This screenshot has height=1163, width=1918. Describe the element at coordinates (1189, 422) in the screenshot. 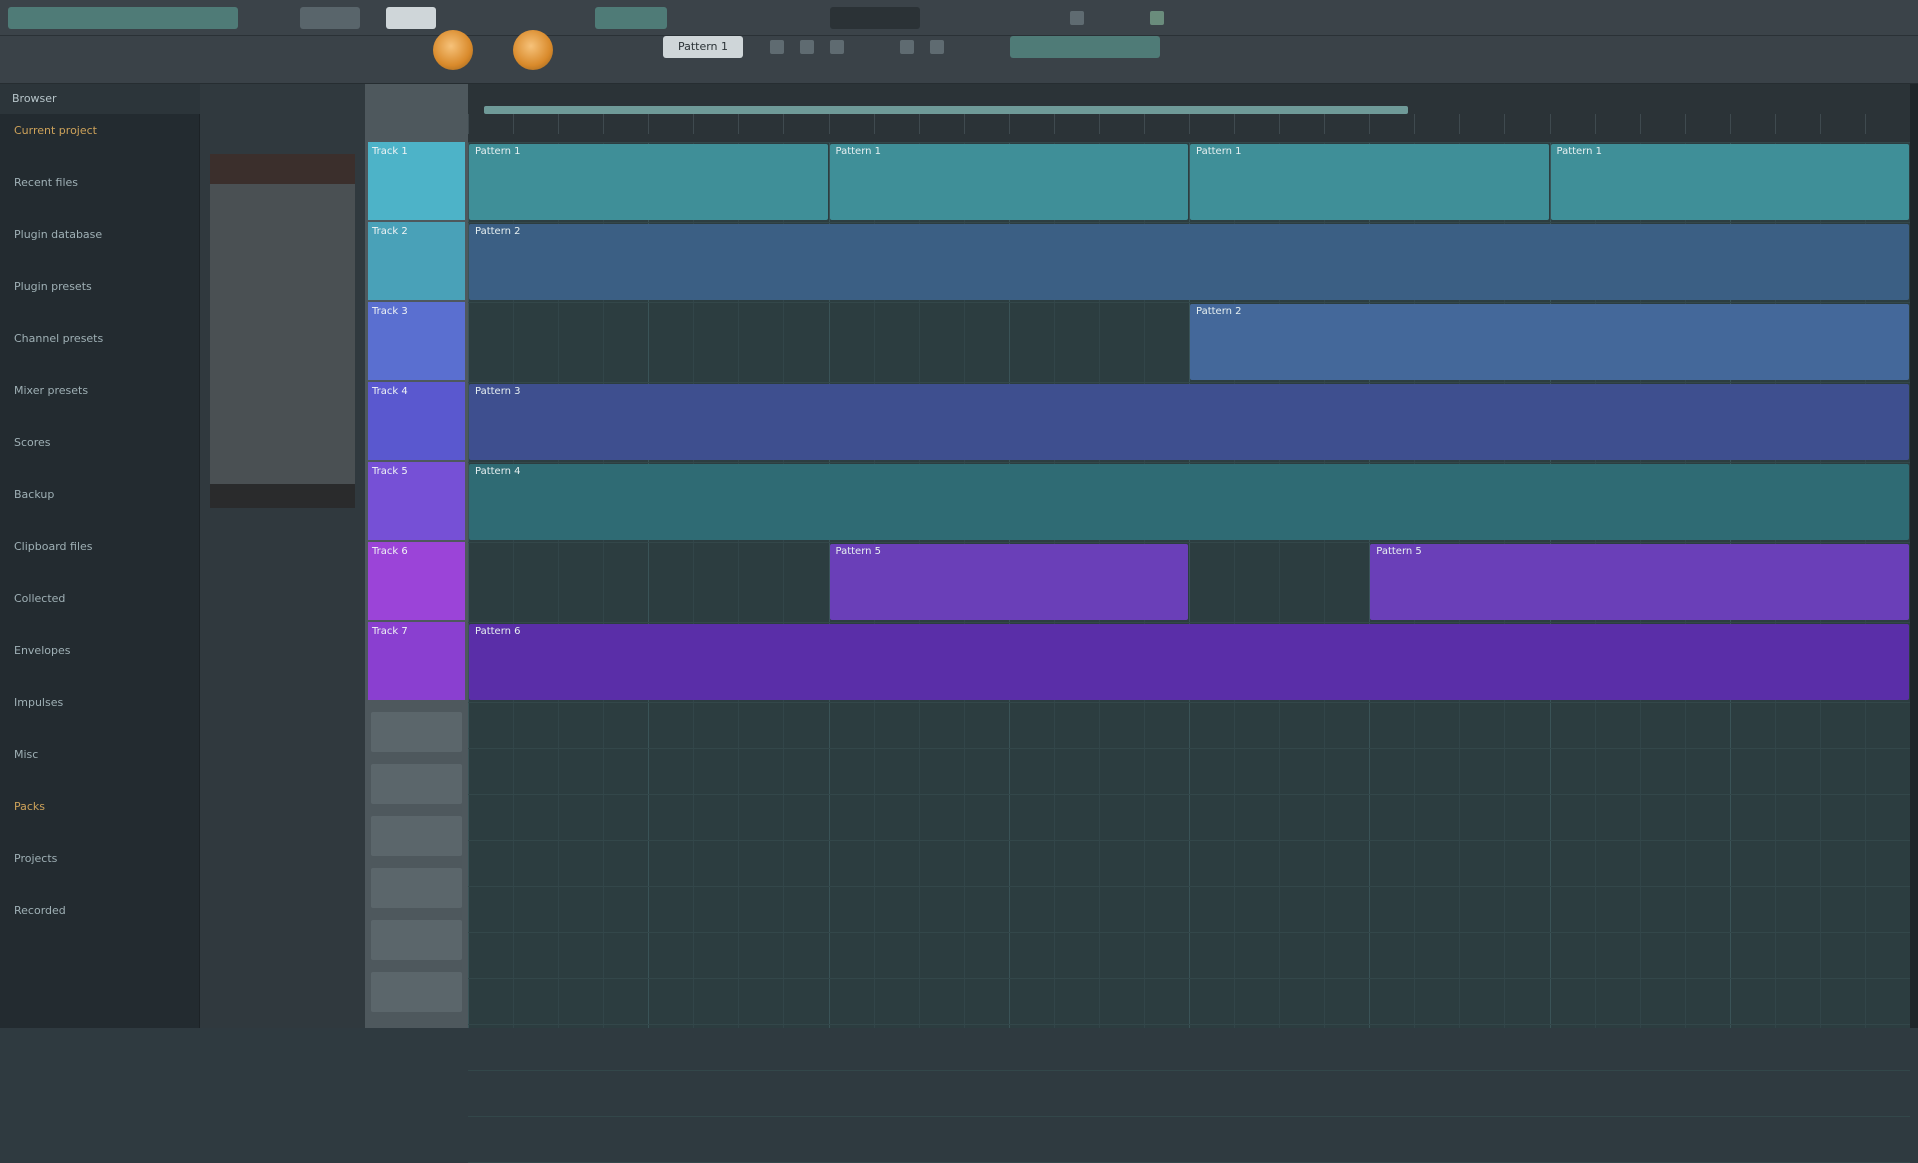

I see `playlist-clip: Pattern 3` at that location.